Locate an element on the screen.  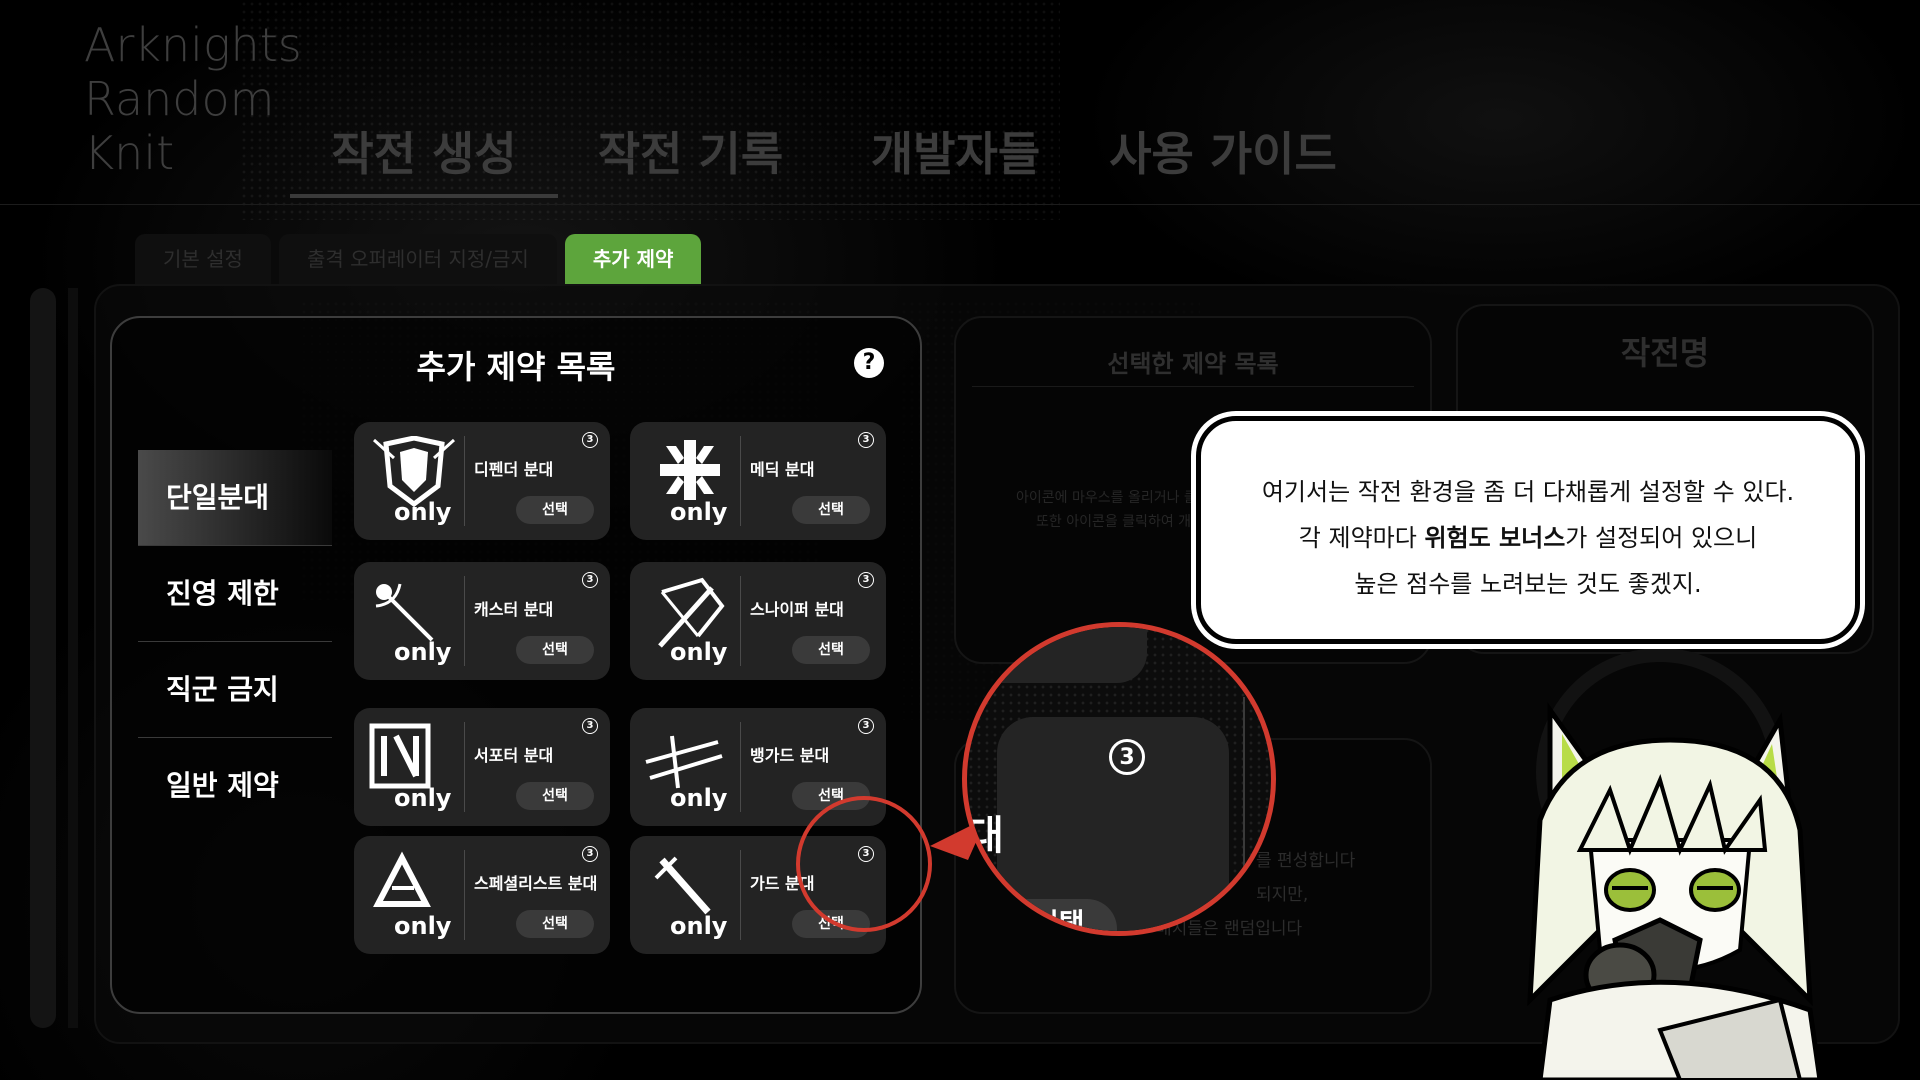
main-nav: 작전 생성 작전 기록 개발자들 사용 가이드 is located at coordinates (824, 151).